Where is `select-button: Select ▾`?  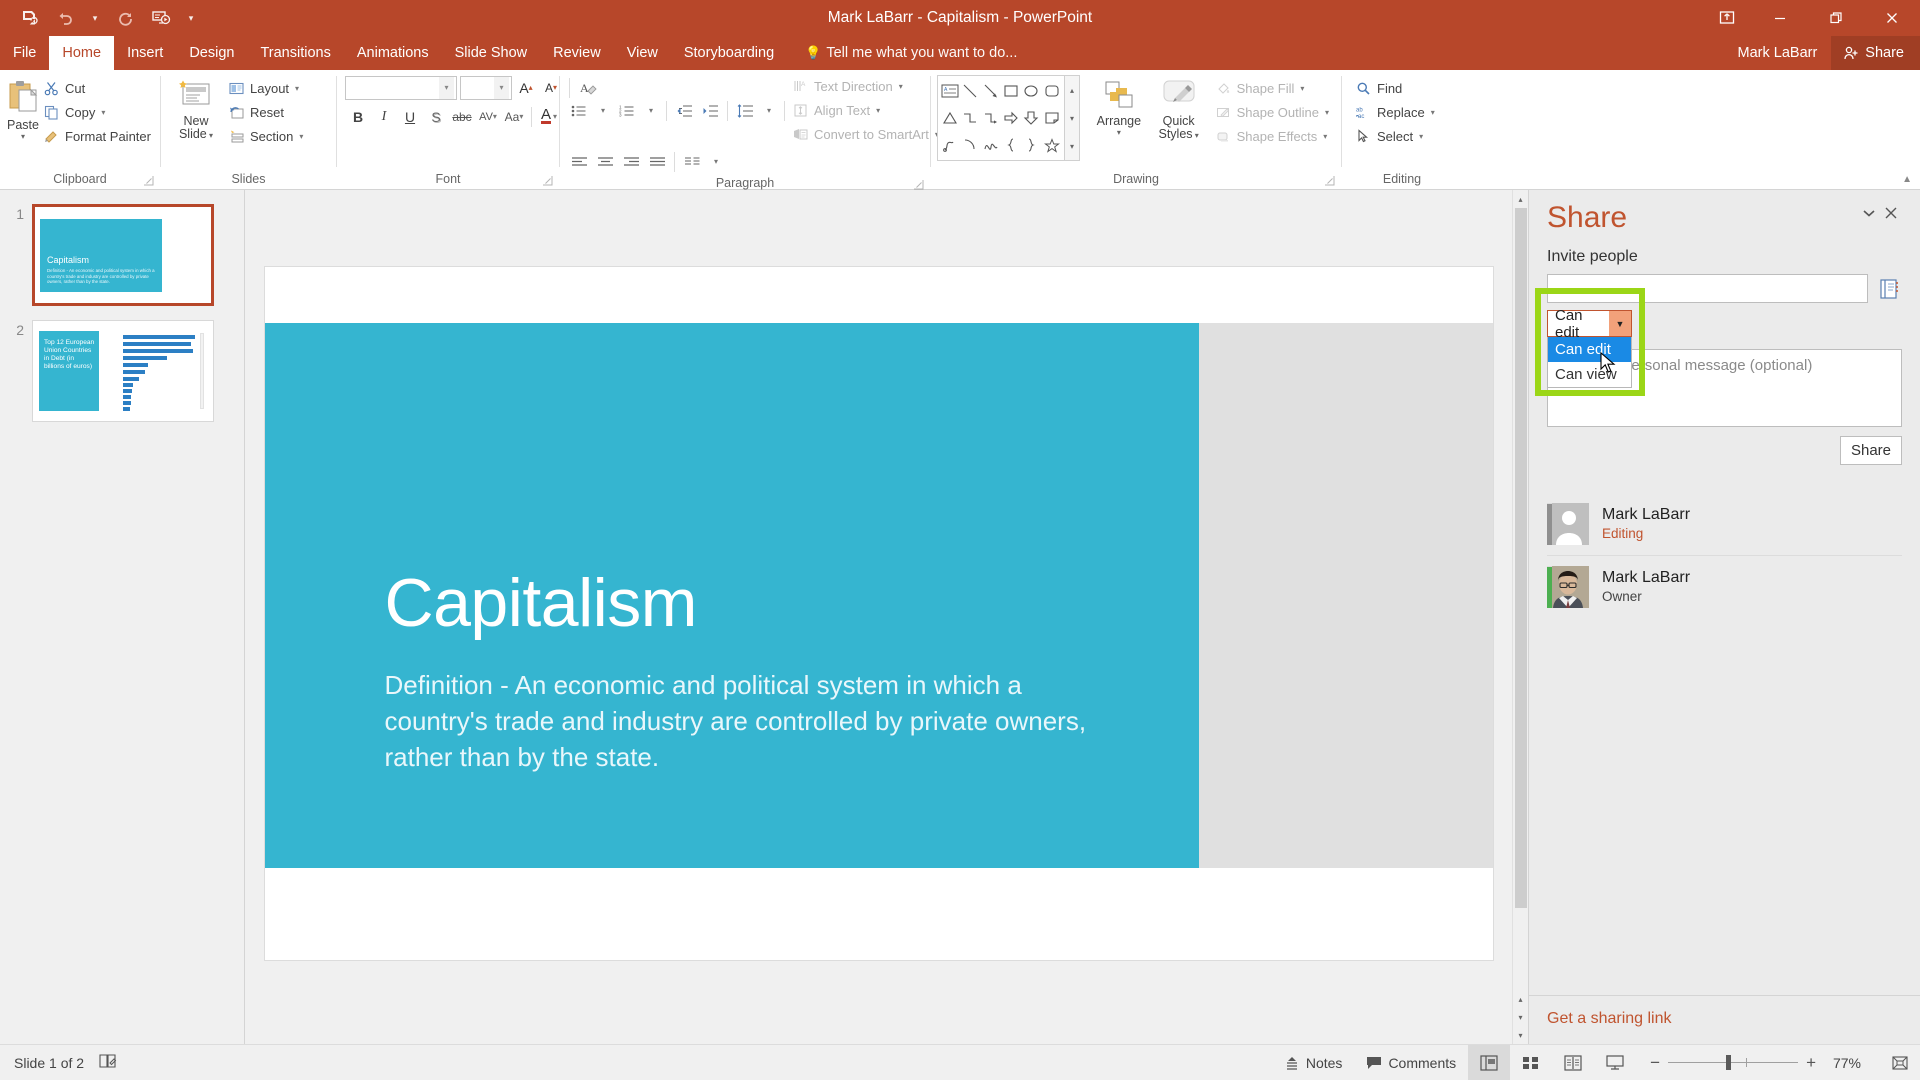 select-button: Select ▾ is located at coordinates (1396, 136).